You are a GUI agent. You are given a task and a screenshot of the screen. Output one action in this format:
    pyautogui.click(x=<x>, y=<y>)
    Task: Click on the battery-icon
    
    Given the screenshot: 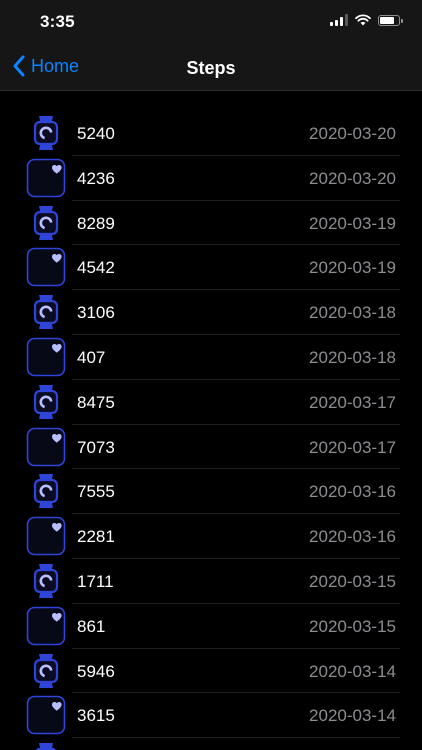 What is the action you would take?
    pyautogui.click(x=390, y=20)
    